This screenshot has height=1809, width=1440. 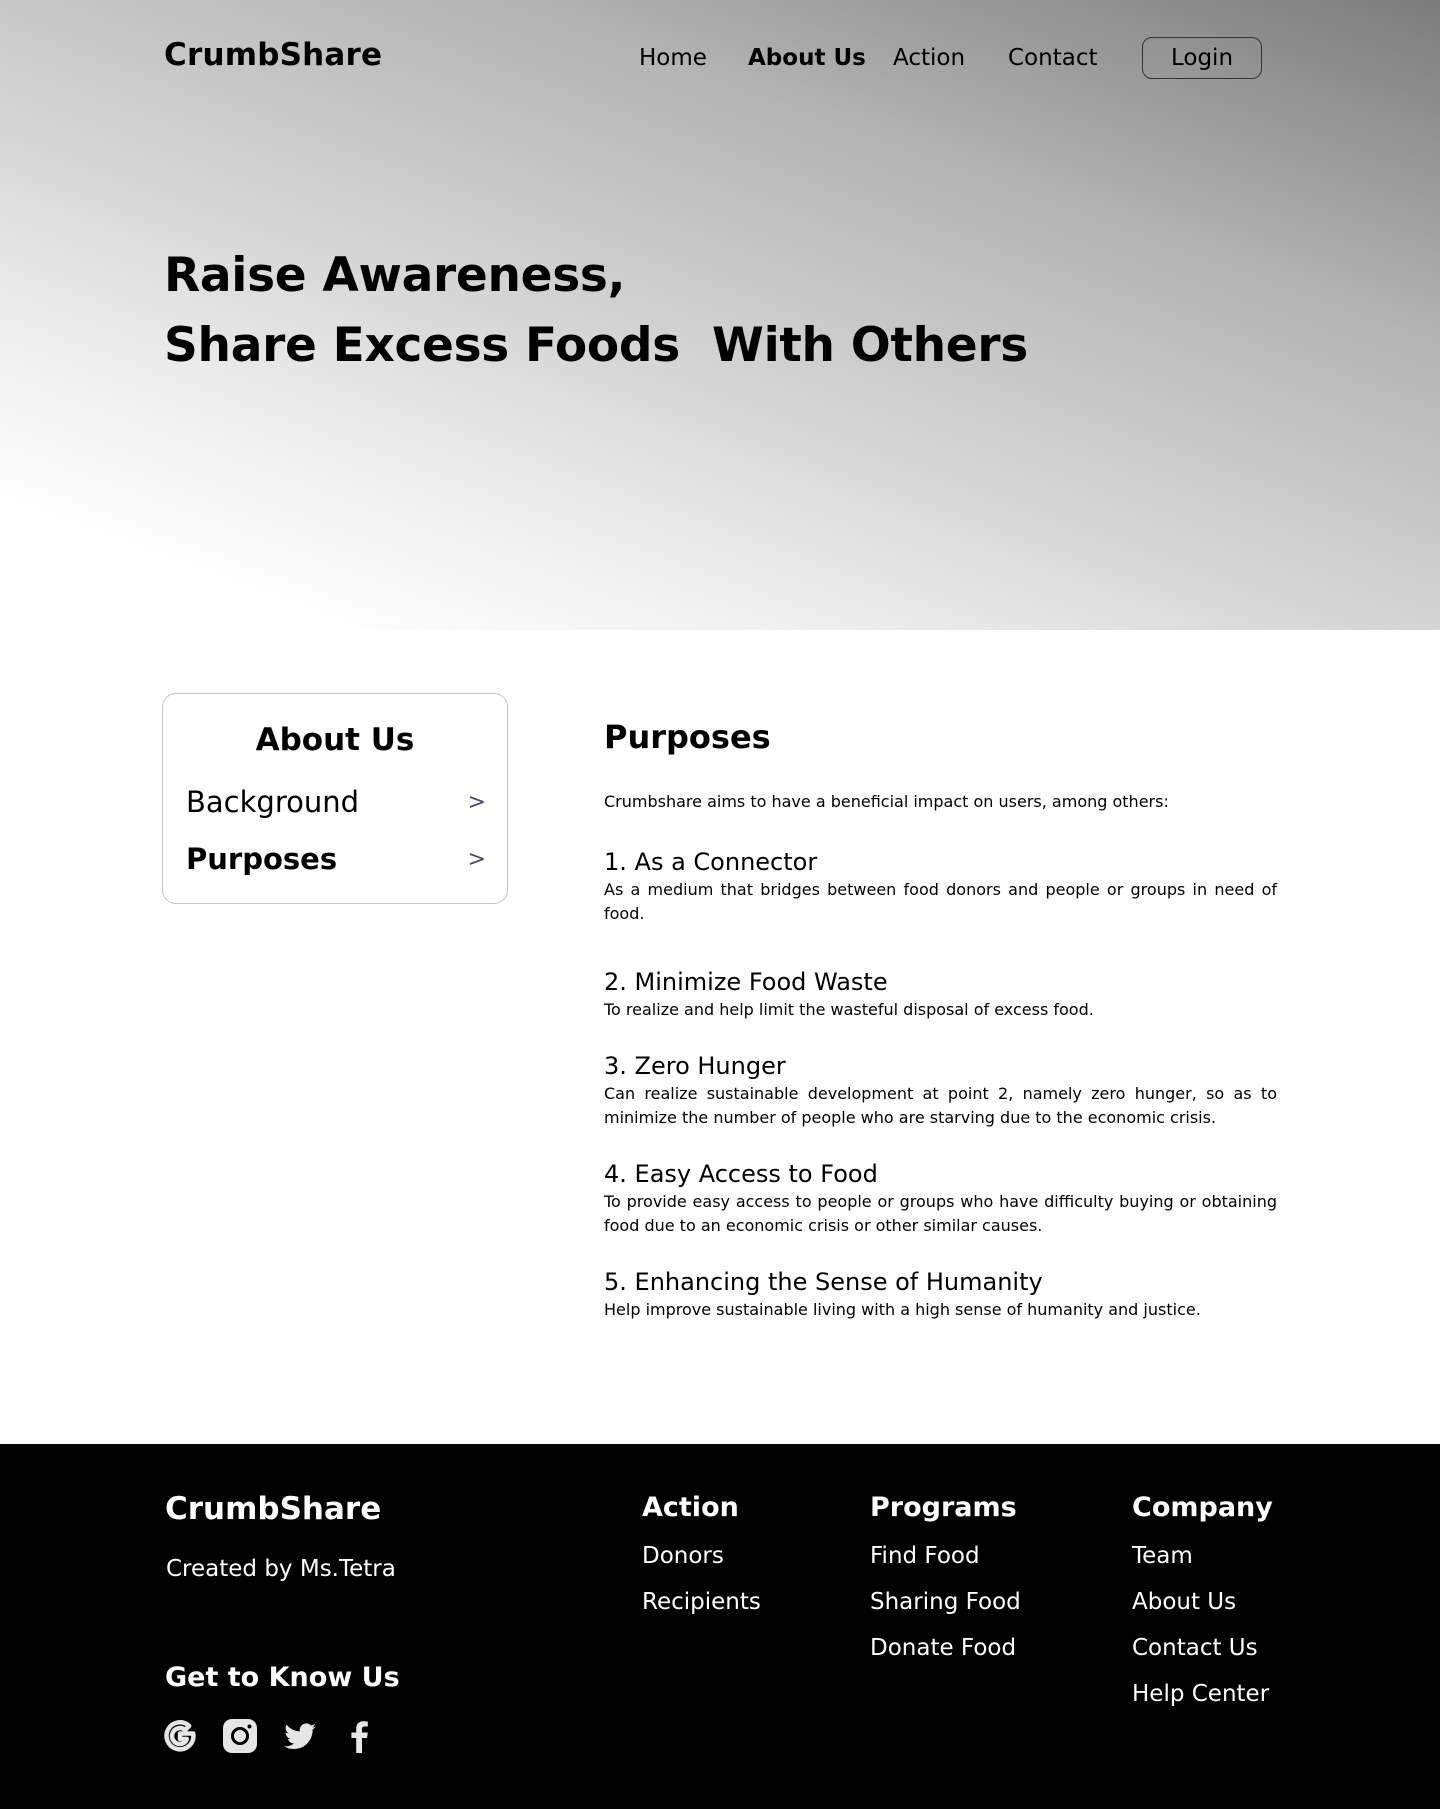 I want to click on footer-column-title: Company, so click(x=1202, y=1507).